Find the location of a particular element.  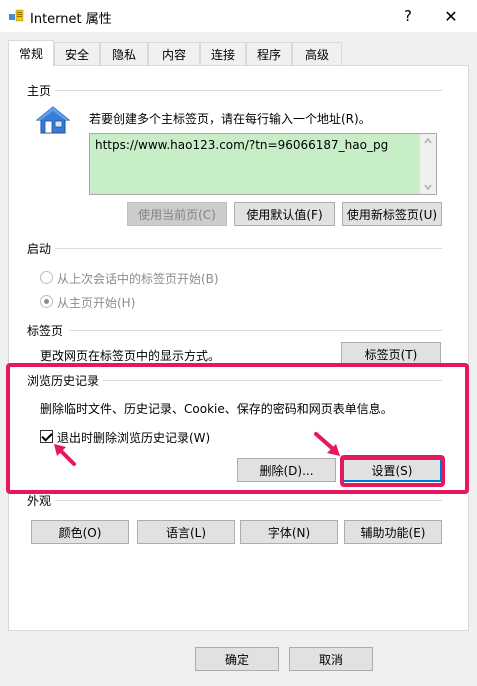

tab-content: 内容 is located at coordinates (174, 53).